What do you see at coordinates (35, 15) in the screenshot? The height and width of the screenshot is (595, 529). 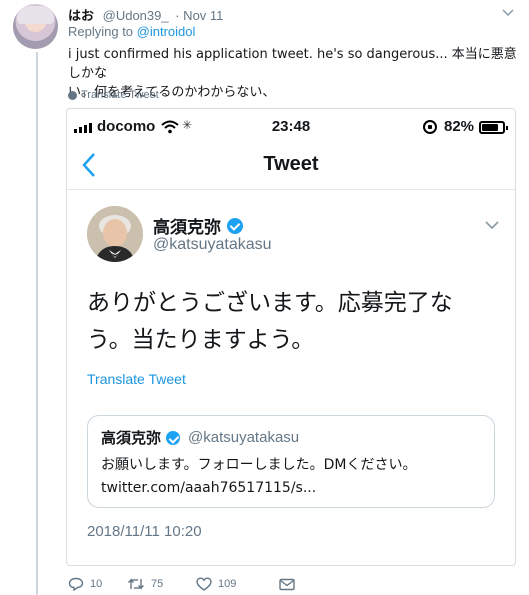 I see `avatar-hair` at bounding box center [35, 15].